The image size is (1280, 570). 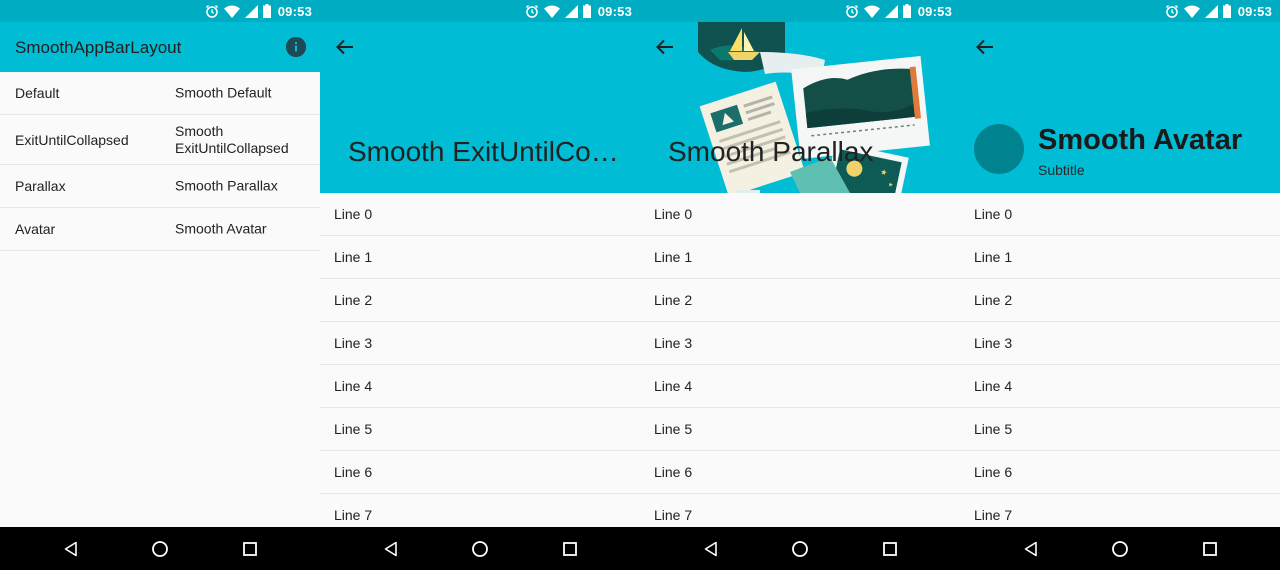 I want to click on avatar-title: Smooth Avatar, so click(x=1140, y=140).